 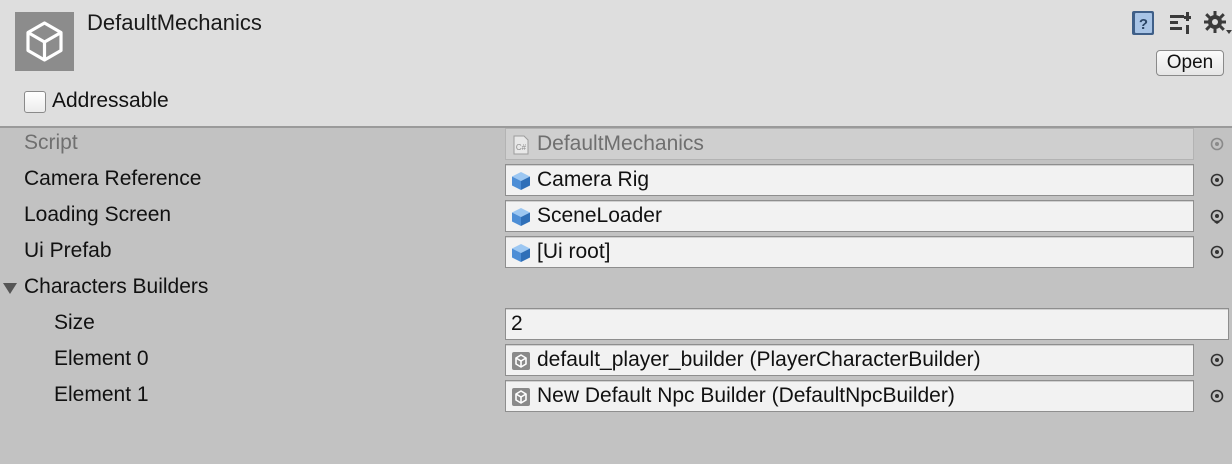 What do you see at coordinates (849, 180) in the screenshot?
I see `camera-reference-field: Camera Rig` at bounding box center [849, 180].